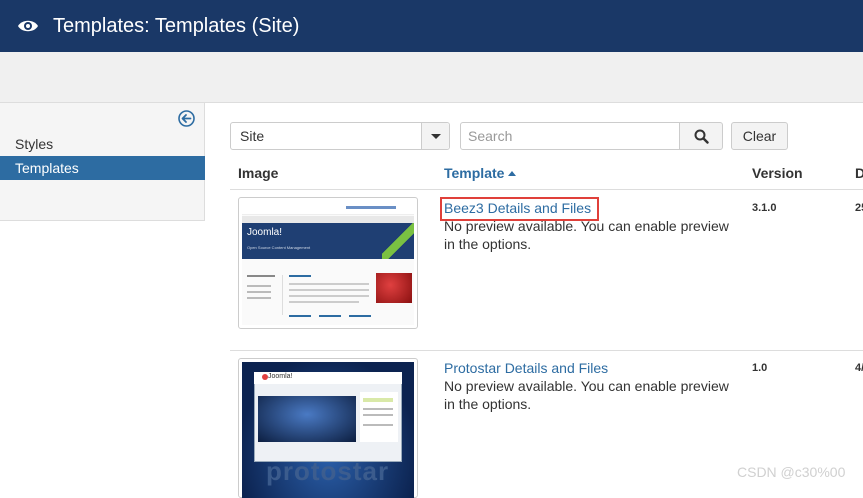  I want to click on thumbnail-tagline: Open Source Content Management, so click(279, 247).